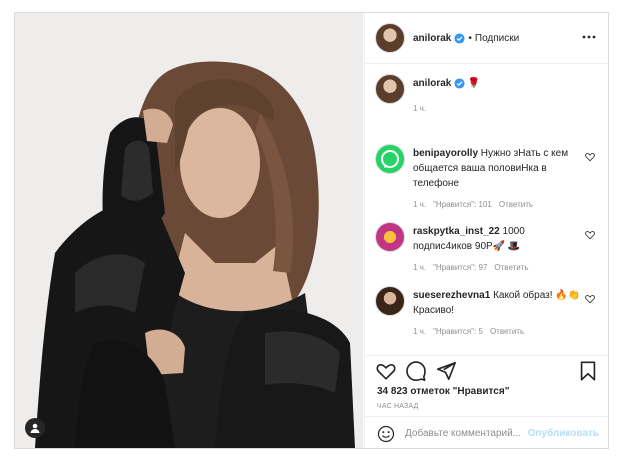 This screenshot has height=457, width=620. Describe the element at coordinates (563, 433) in the screenshot. I see `publish-button: Опубликовать` at that location.